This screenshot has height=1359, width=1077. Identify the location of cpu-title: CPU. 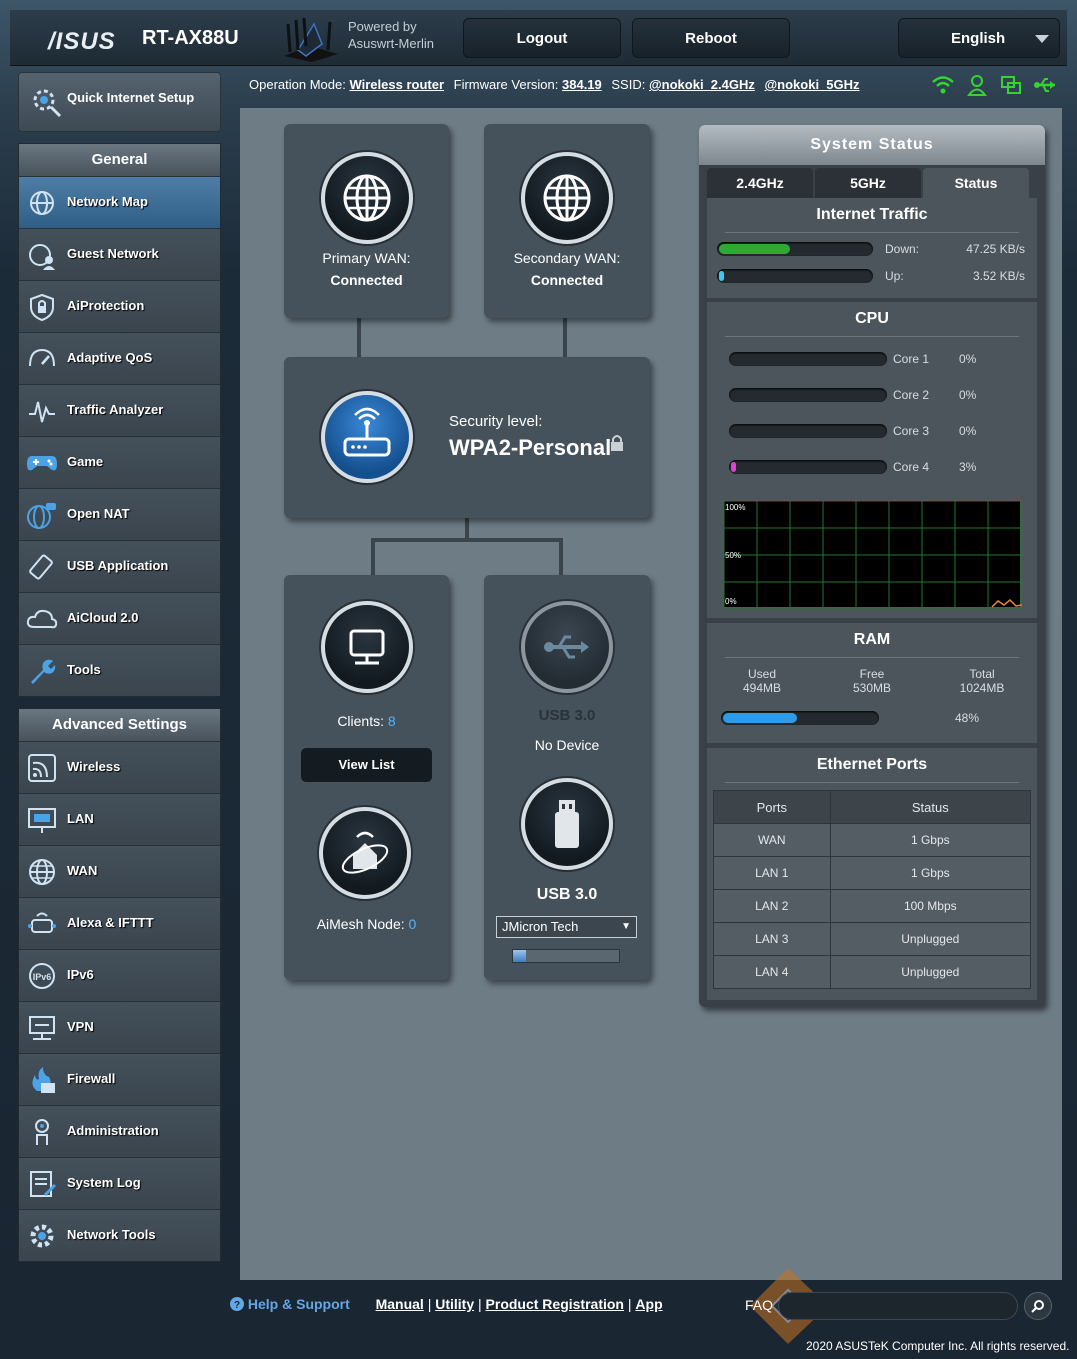
(872, 318).